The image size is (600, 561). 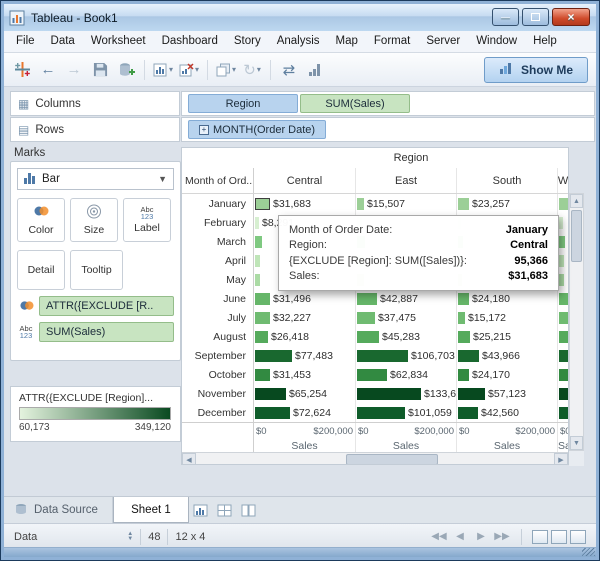 I want to click on cell-august-w, so click(x=562, y=336).